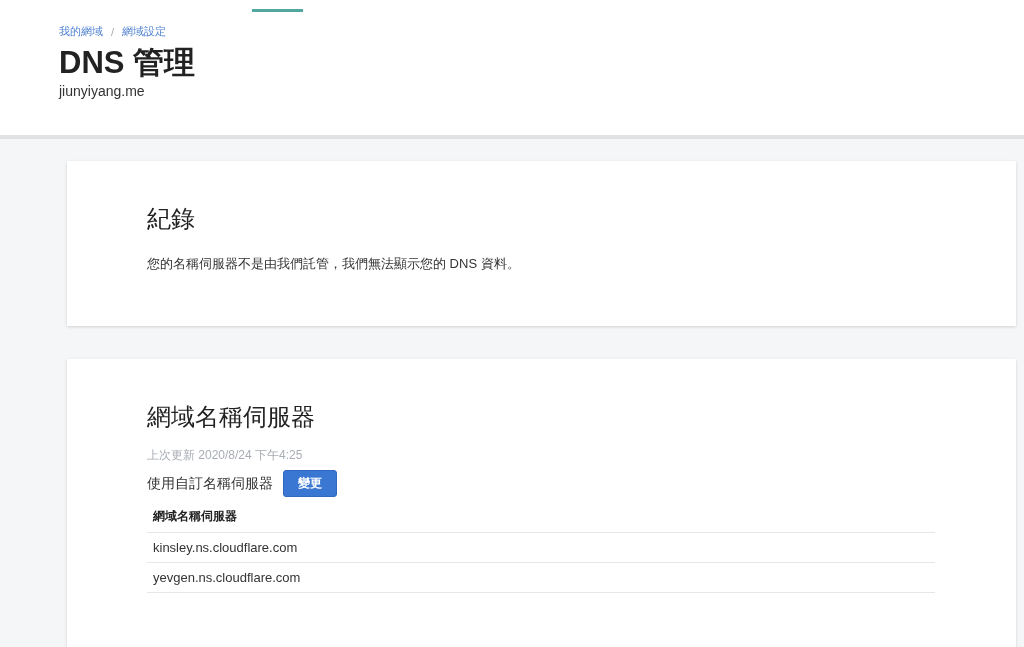 The height and width of the screenshot is (647, 1024). Describe the element at coordinates (310, 483) in the screenshot. I see `change-button: 變更` at that location.